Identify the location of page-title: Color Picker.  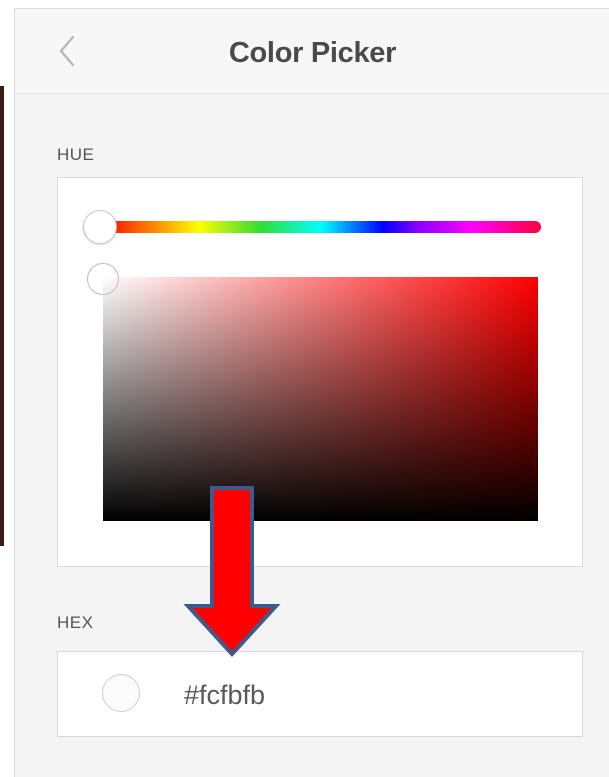
(312, 53).